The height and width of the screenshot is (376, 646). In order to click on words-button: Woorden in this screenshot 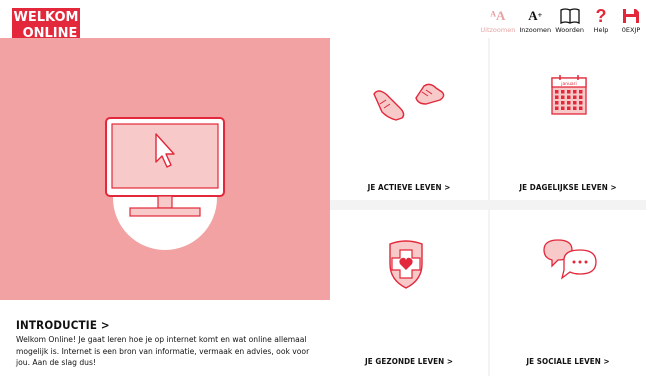, I will do `click(569, 20)`.